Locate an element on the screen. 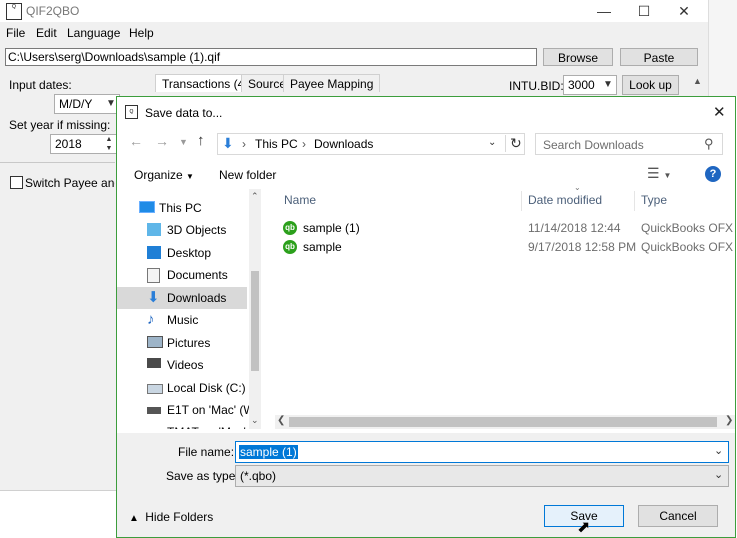 This screenshot has width=737, height=538. organize-label: Organize is located at coordinates (158, 175).